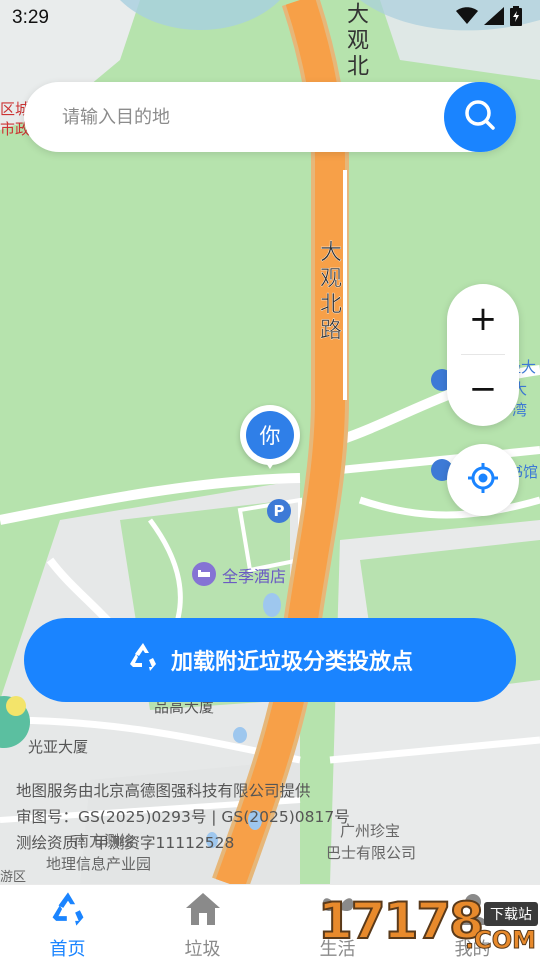  I want to click on marker-label: 你, so click(270, 435).